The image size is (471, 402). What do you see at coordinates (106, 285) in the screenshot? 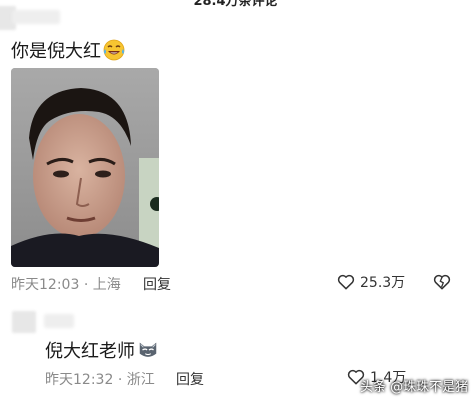
I see `comment-location: 上海` at bounding box center [106, 285].